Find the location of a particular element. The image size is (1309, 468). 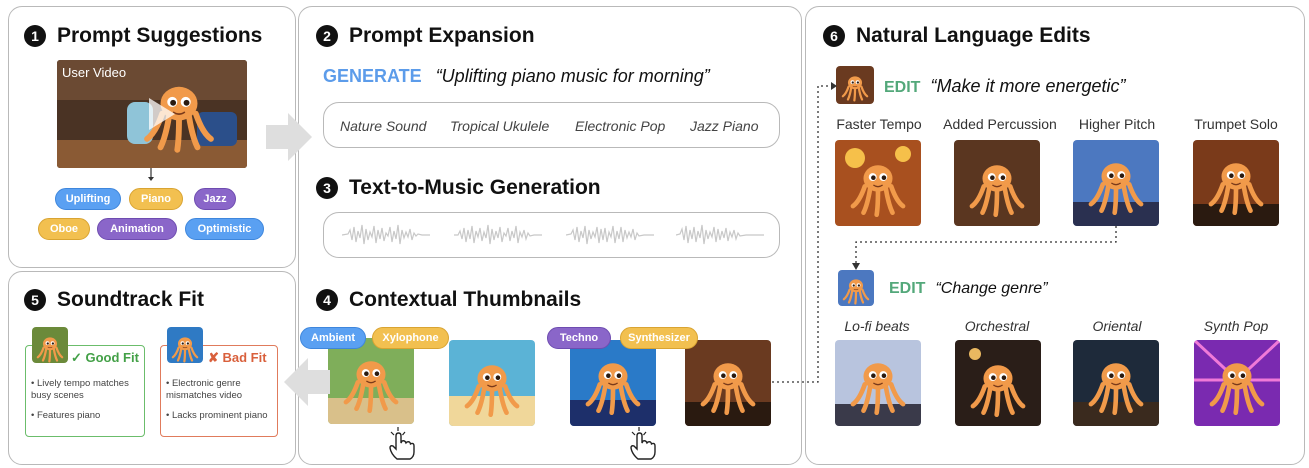

variant-synth-pop is located at coordinates (1237, 383).